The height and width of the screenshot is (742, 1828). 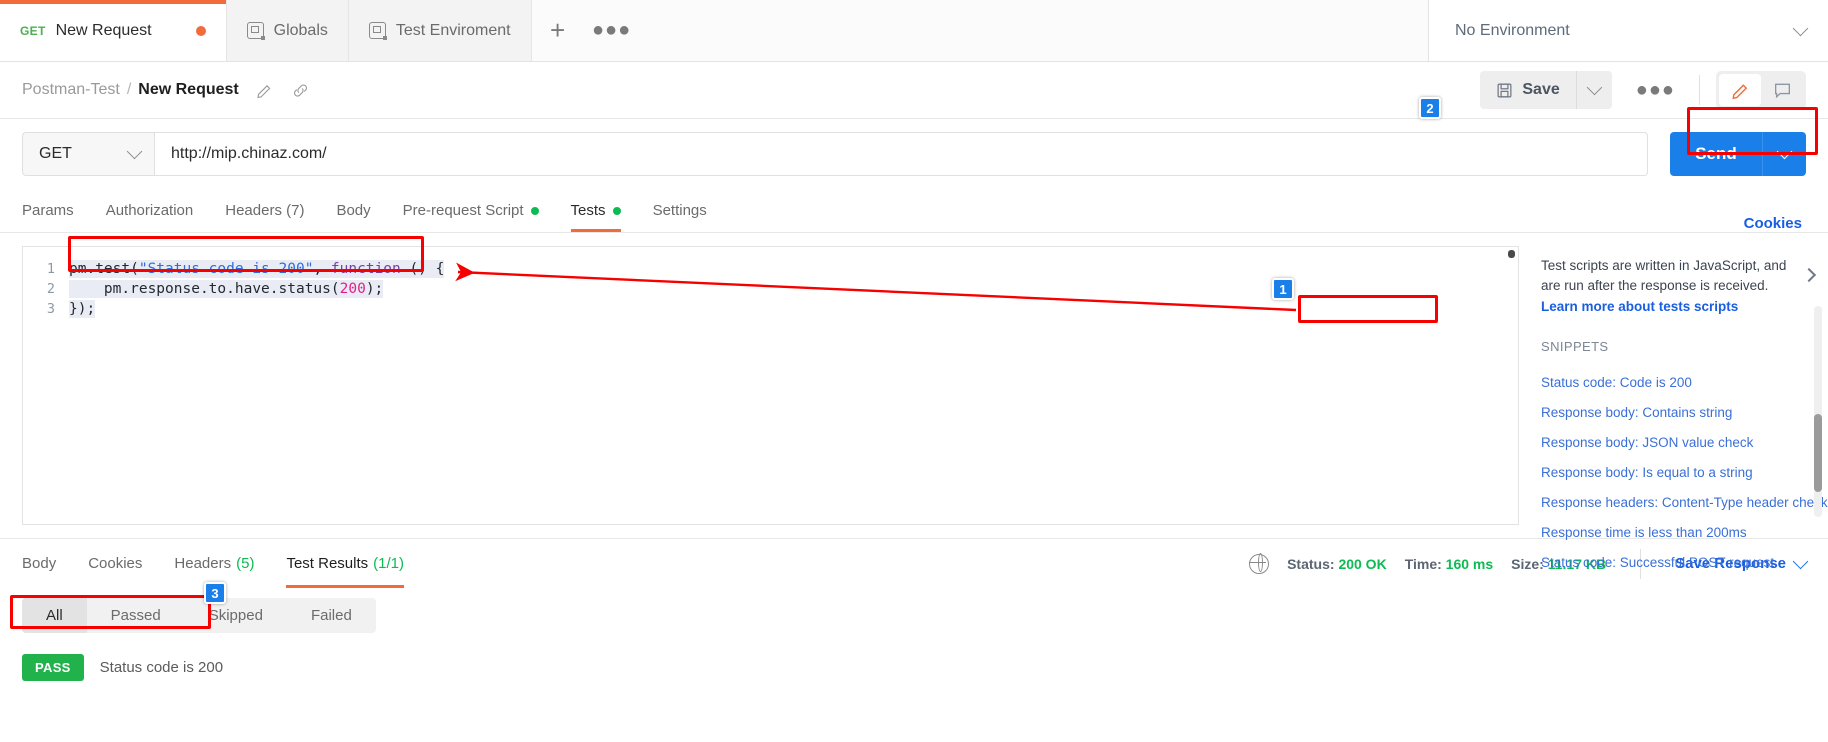 I want to click on request-tab-tests: Tests, so click(x=596, y=210).